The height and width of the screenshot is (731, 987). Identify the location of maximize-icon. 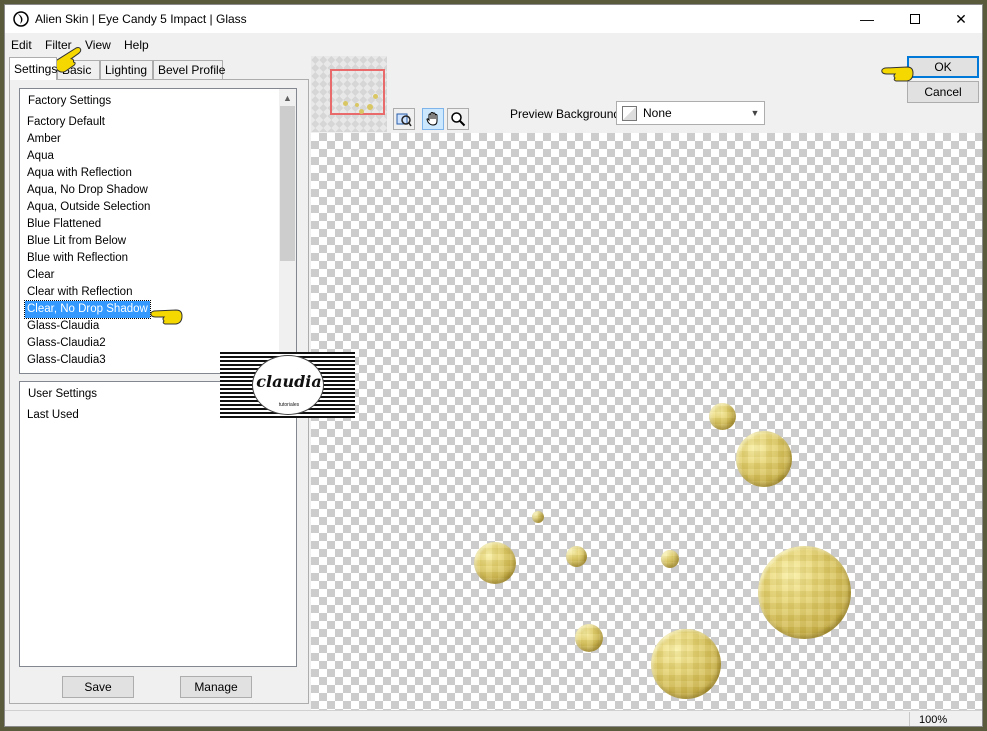
(915, 19).